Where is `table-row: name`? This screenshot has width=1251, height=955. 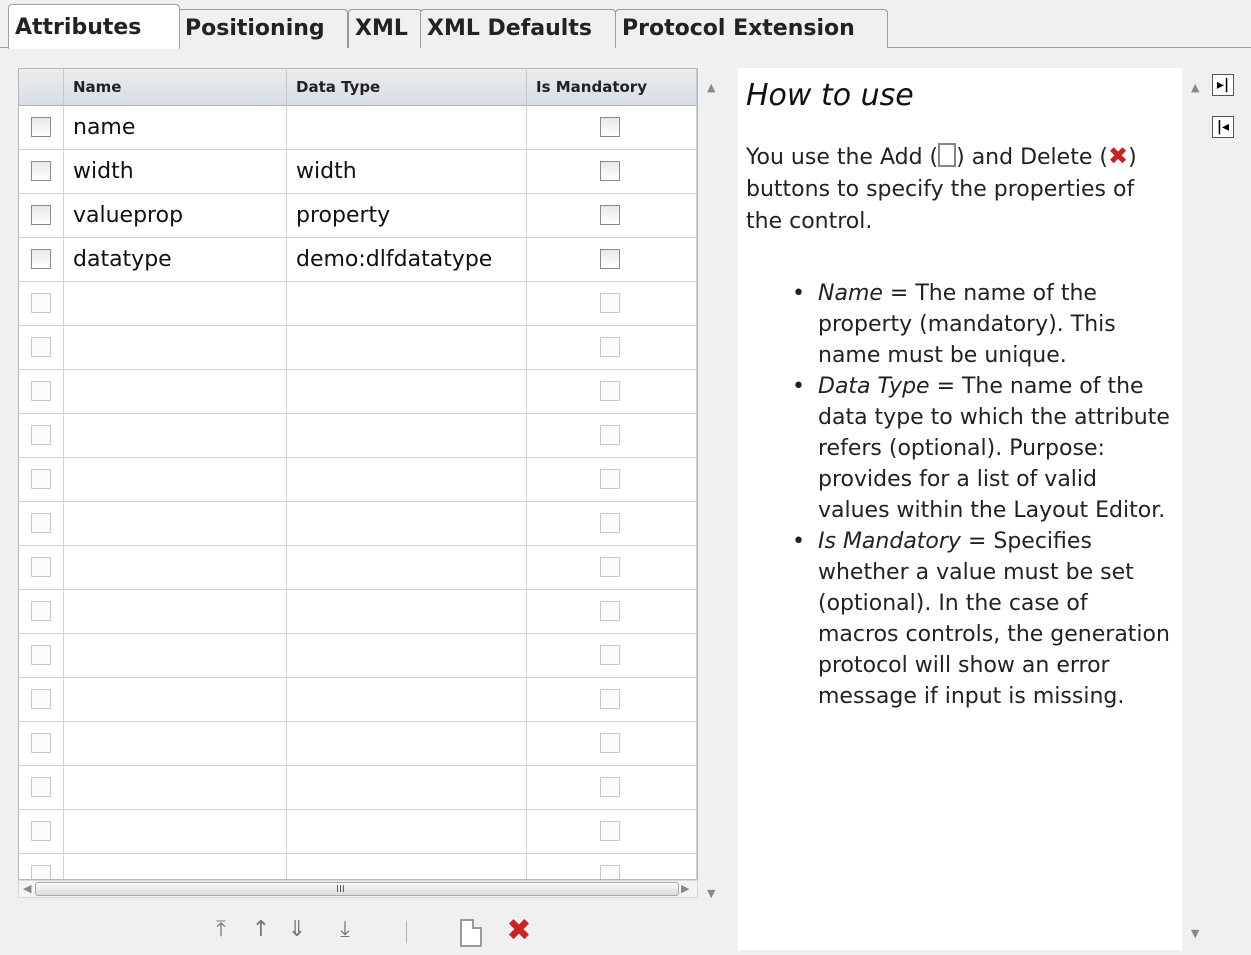 table-row: name is located at coordinates (358, 128).